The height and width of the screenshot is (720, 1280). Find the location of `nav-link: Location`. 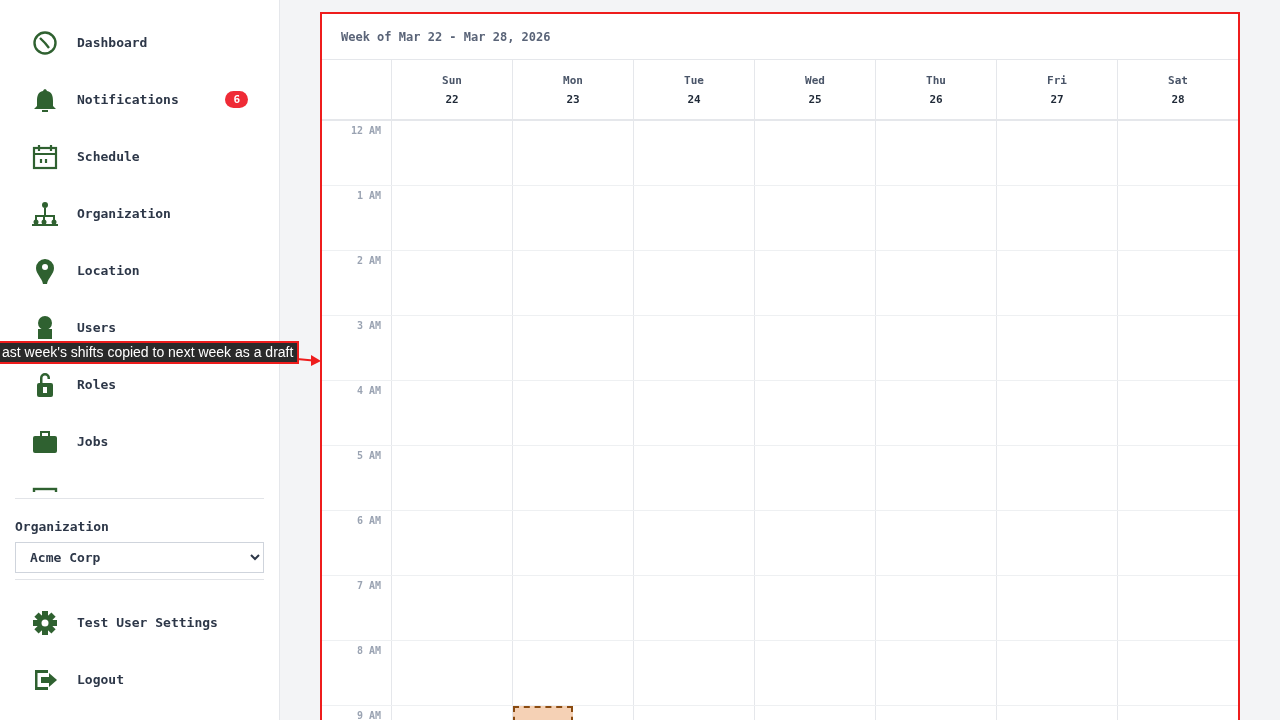

nav-link: Location is located at coordinates (108, 270).